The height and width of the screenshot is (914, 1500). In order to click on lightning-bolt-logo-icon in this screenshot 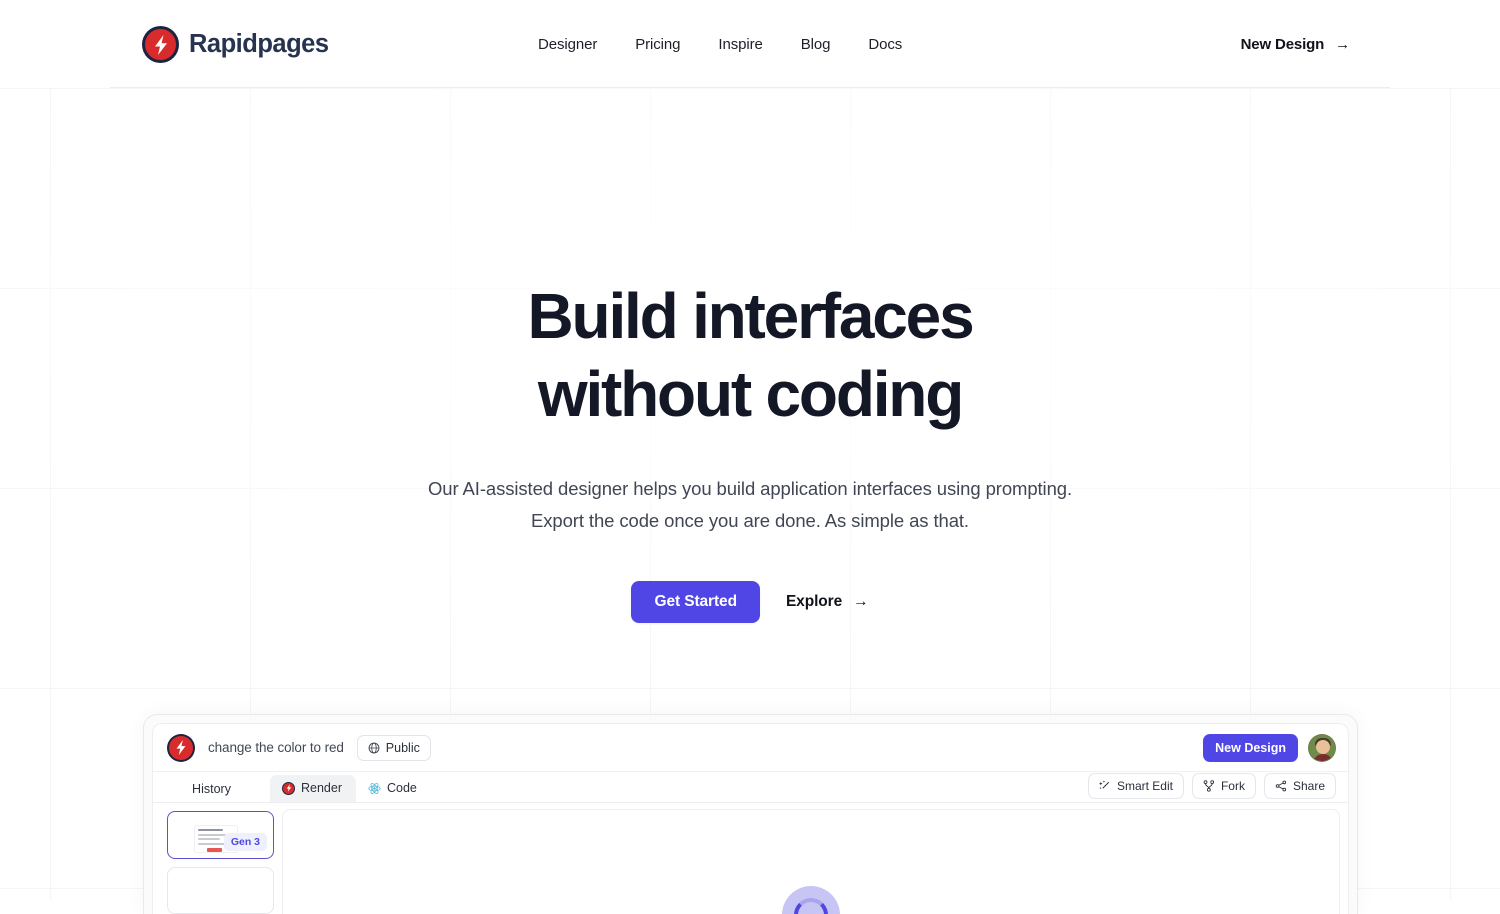, I will do `click(160, 44)`.